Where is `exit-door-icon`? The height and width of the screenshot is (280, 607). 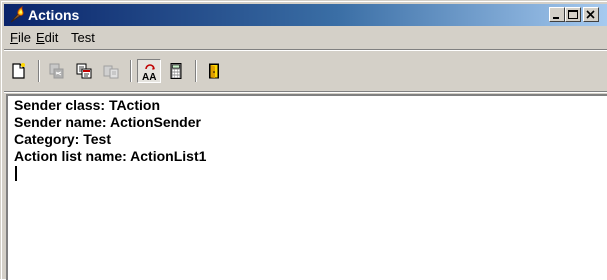
exit-door-icon is located at coordinates (214, 71).